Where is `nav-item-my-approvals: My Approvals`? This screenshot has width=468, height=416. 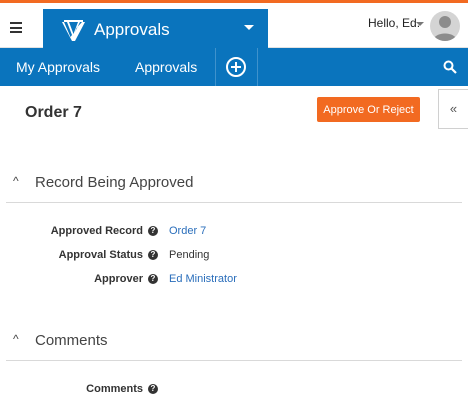 nav-item-my-approvals: My Approvals is located at coordinates (58, 67).